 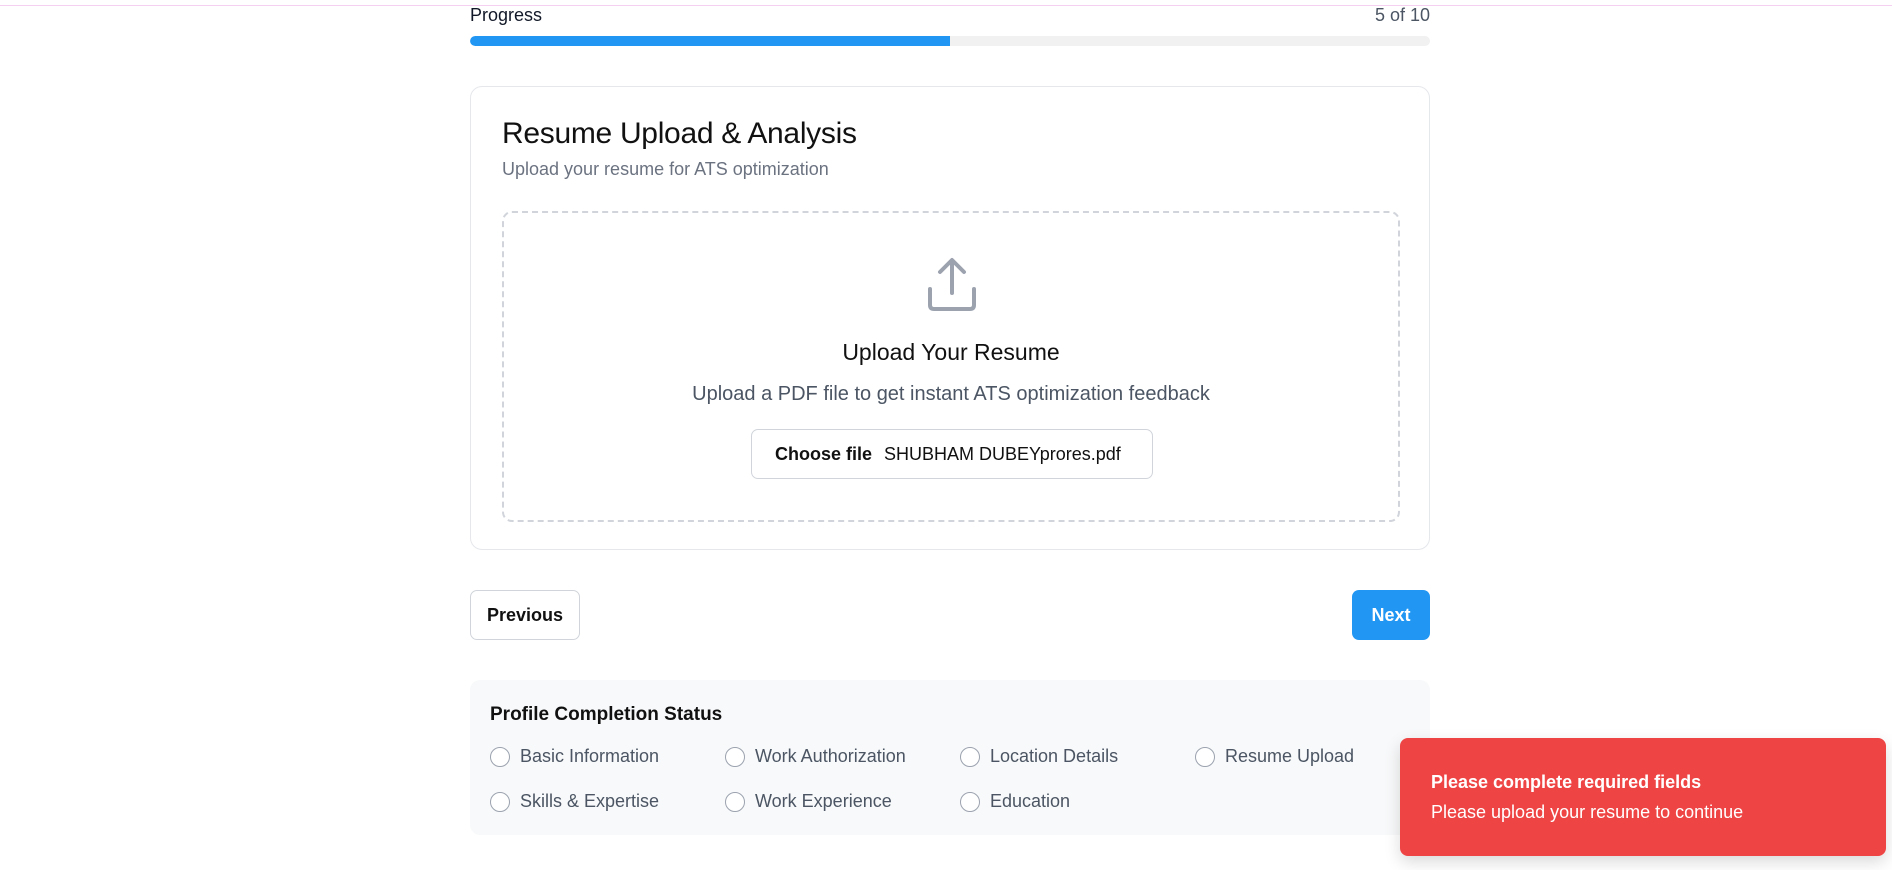 I want to click on progress-bar-fill, so click(x=710, y=41).